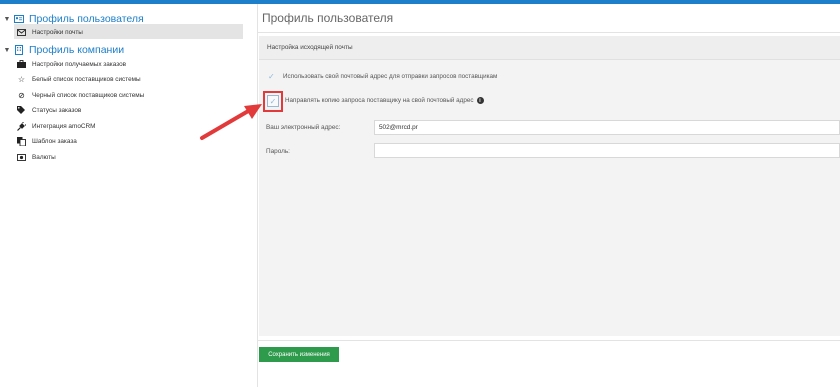 This screenshot has width=840, height=387. What do you see at coordinates (299, 354) in the screenshot?
I see `save-button: Сохранить изменения` at bounding box center [299, 354].